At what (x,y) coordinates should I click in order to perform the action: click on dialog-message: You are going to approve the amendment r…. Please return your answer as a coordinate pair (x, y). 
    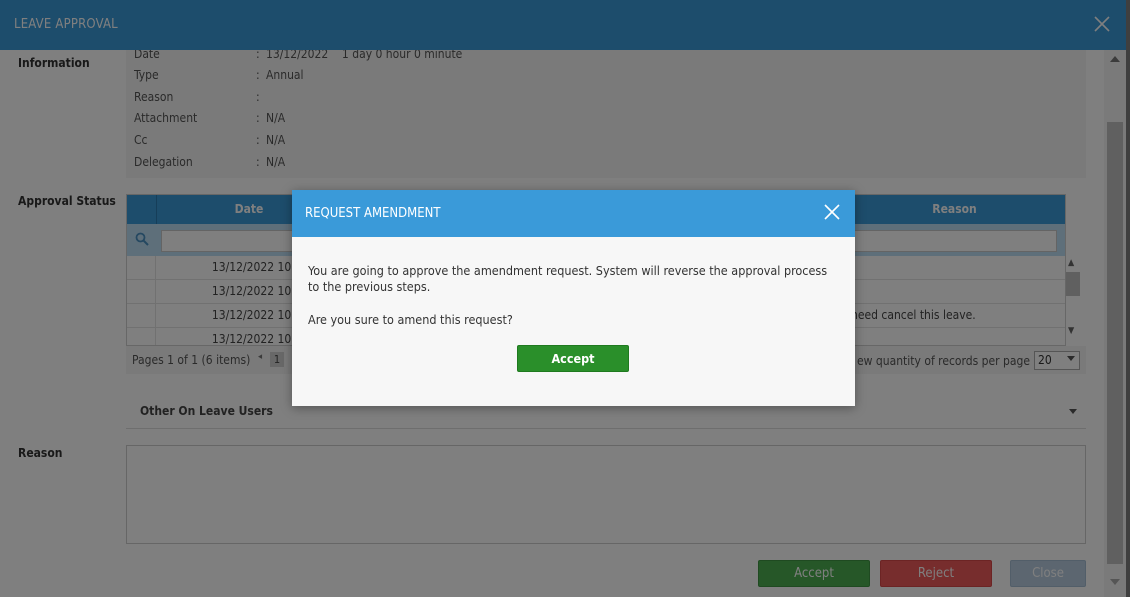
    Looking at the image, I should click on (568, 278).